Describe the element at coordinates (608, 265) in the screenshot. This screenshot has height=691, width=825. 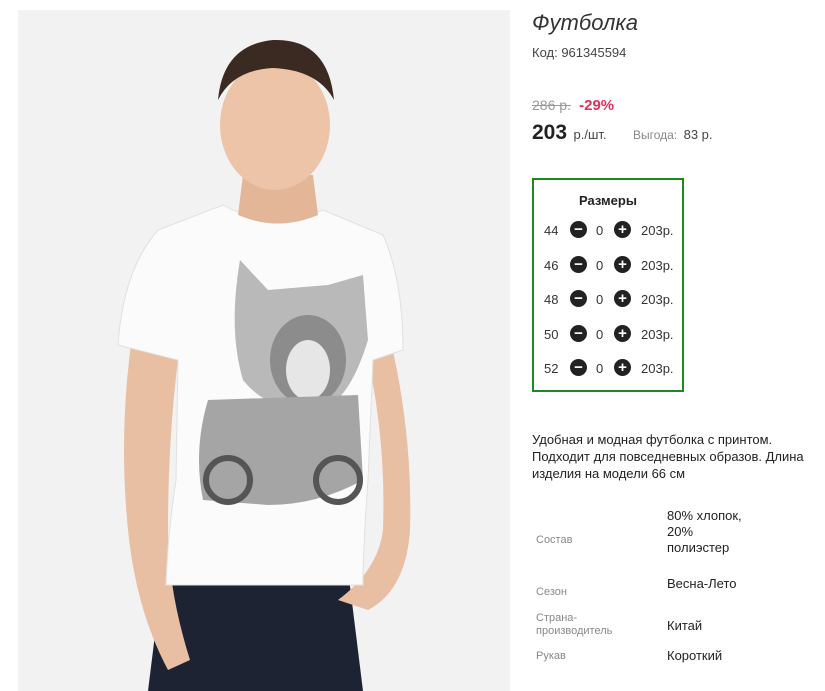
I see `size-row: 46 − 0 + 203р.` at that location.